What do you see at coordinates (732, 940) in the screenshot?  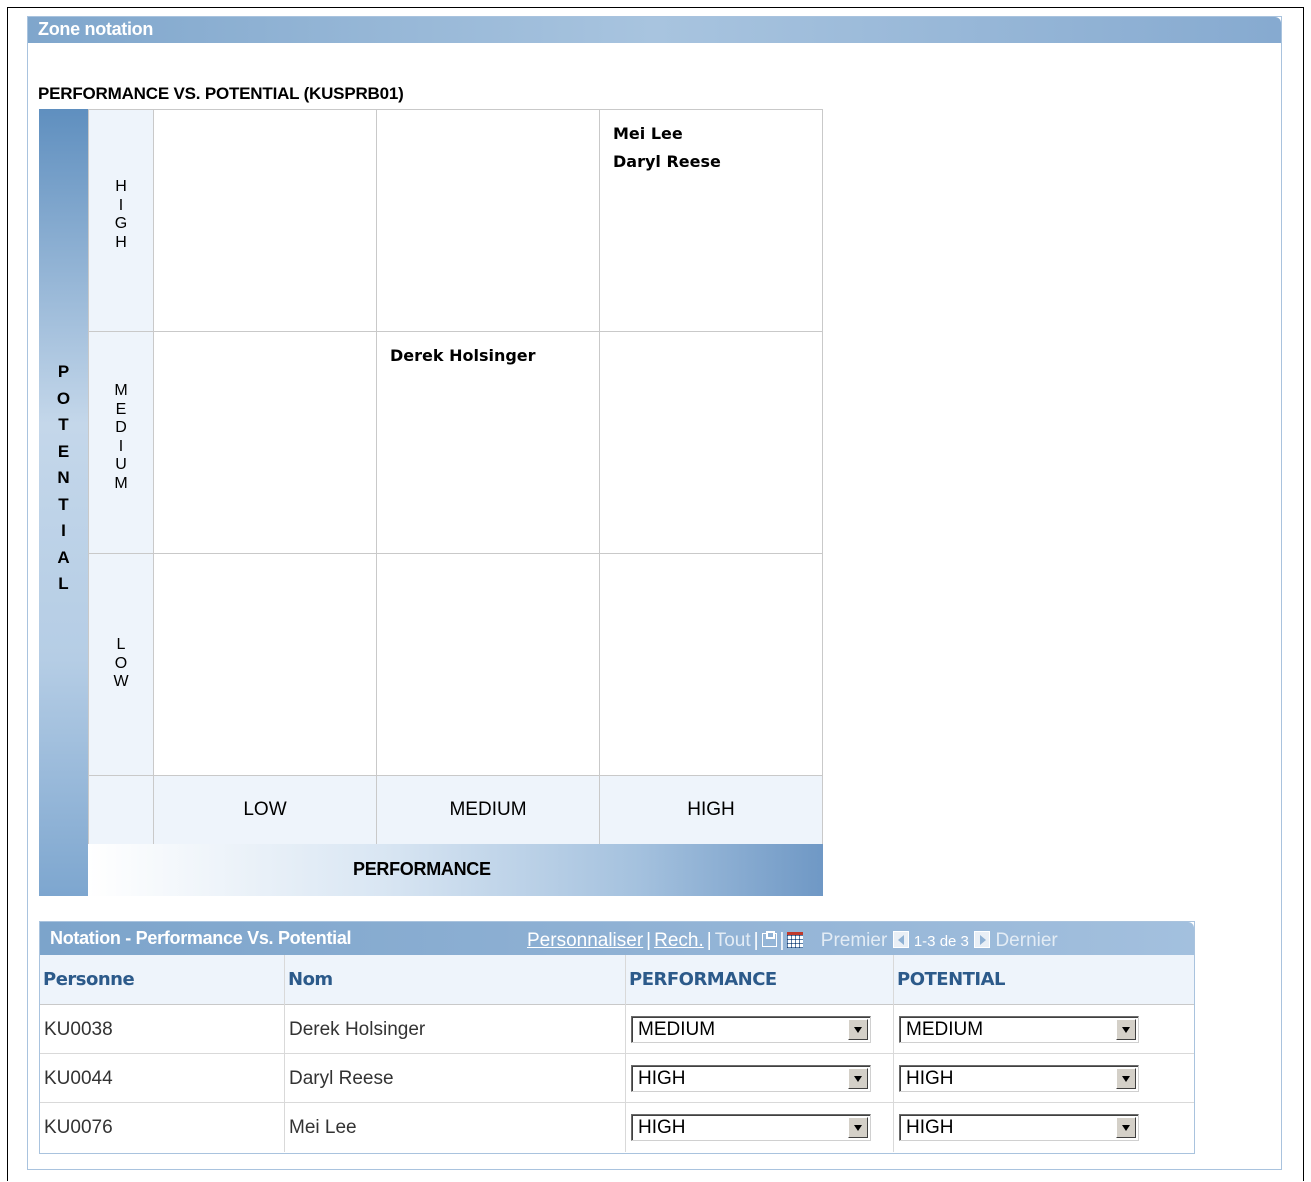 I see `view-all-link: Tout` at bounding box center [732, 940].